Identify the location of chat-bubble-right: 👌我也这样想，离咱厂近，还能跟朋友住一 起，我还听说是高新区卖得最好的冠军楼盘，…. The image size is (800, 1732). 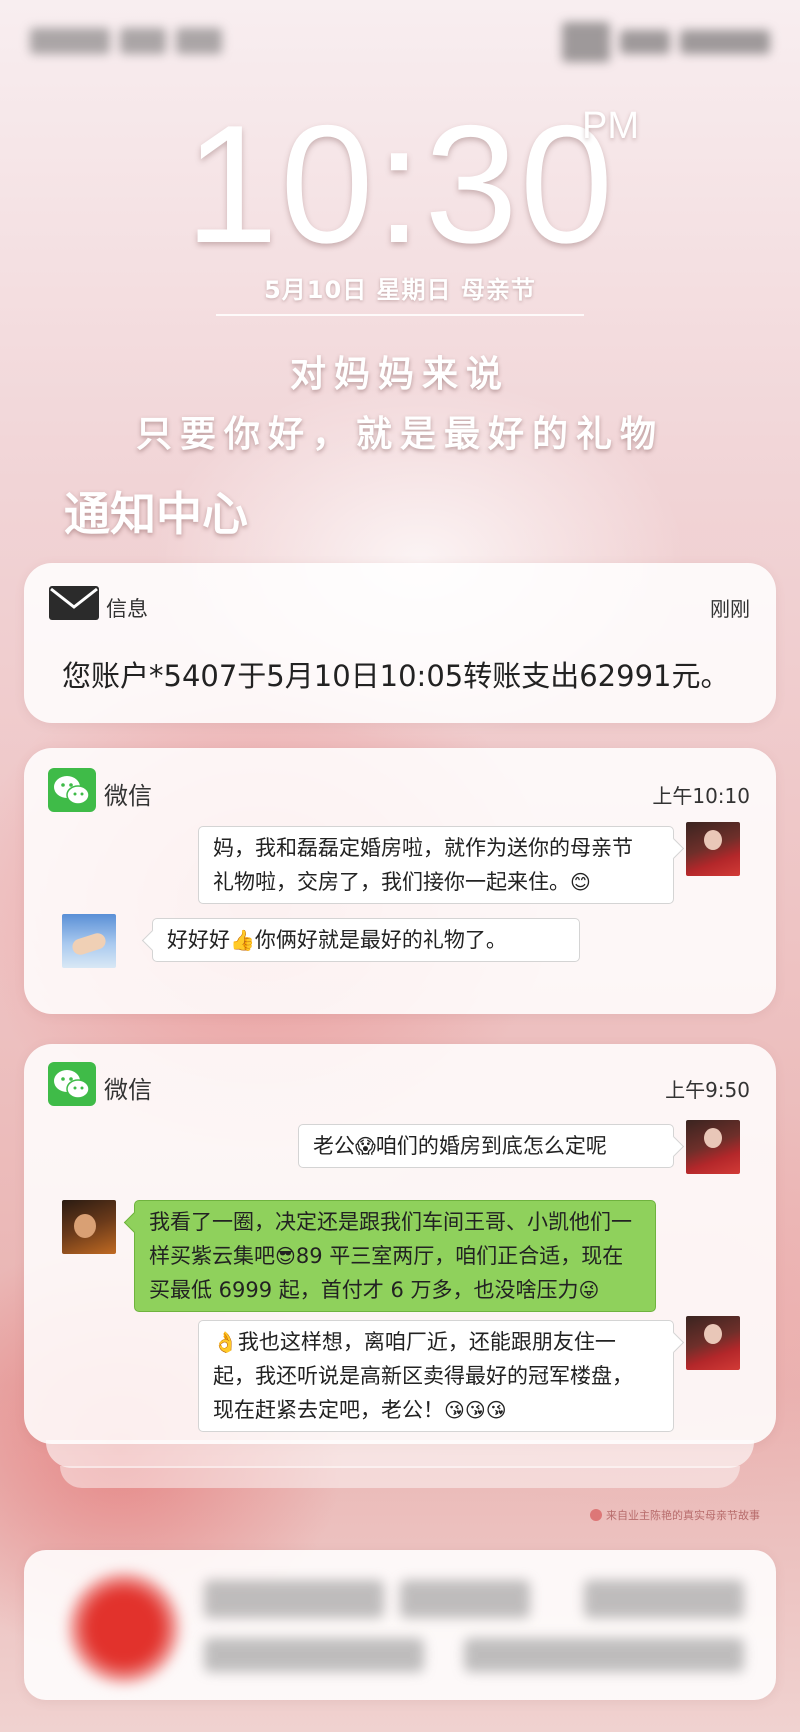
(436, 1376).